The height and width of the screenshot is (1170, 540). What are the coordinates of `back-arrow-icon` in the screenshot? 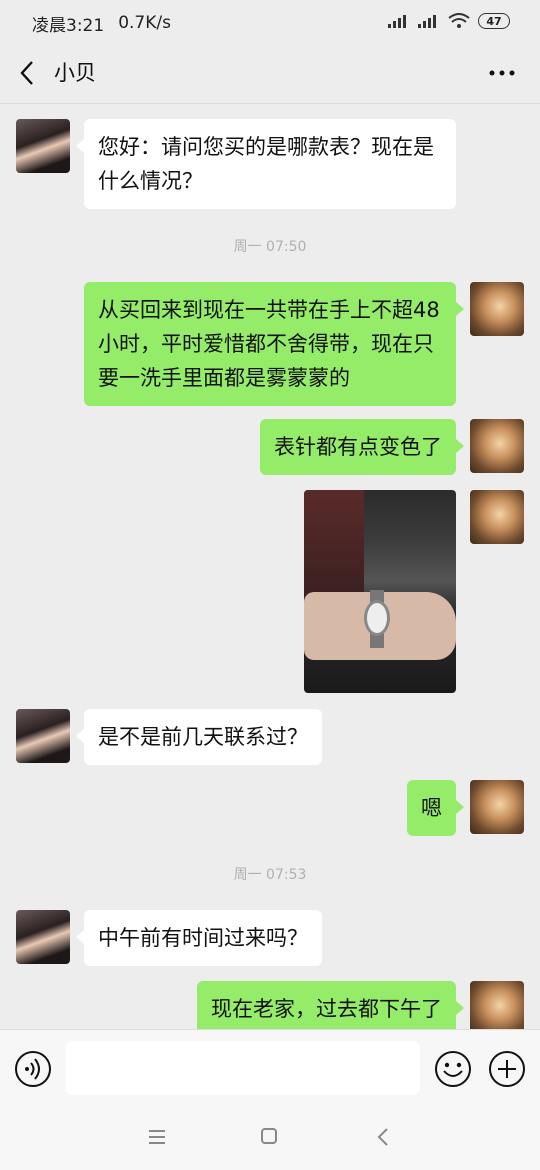 It's located at (27, 73).